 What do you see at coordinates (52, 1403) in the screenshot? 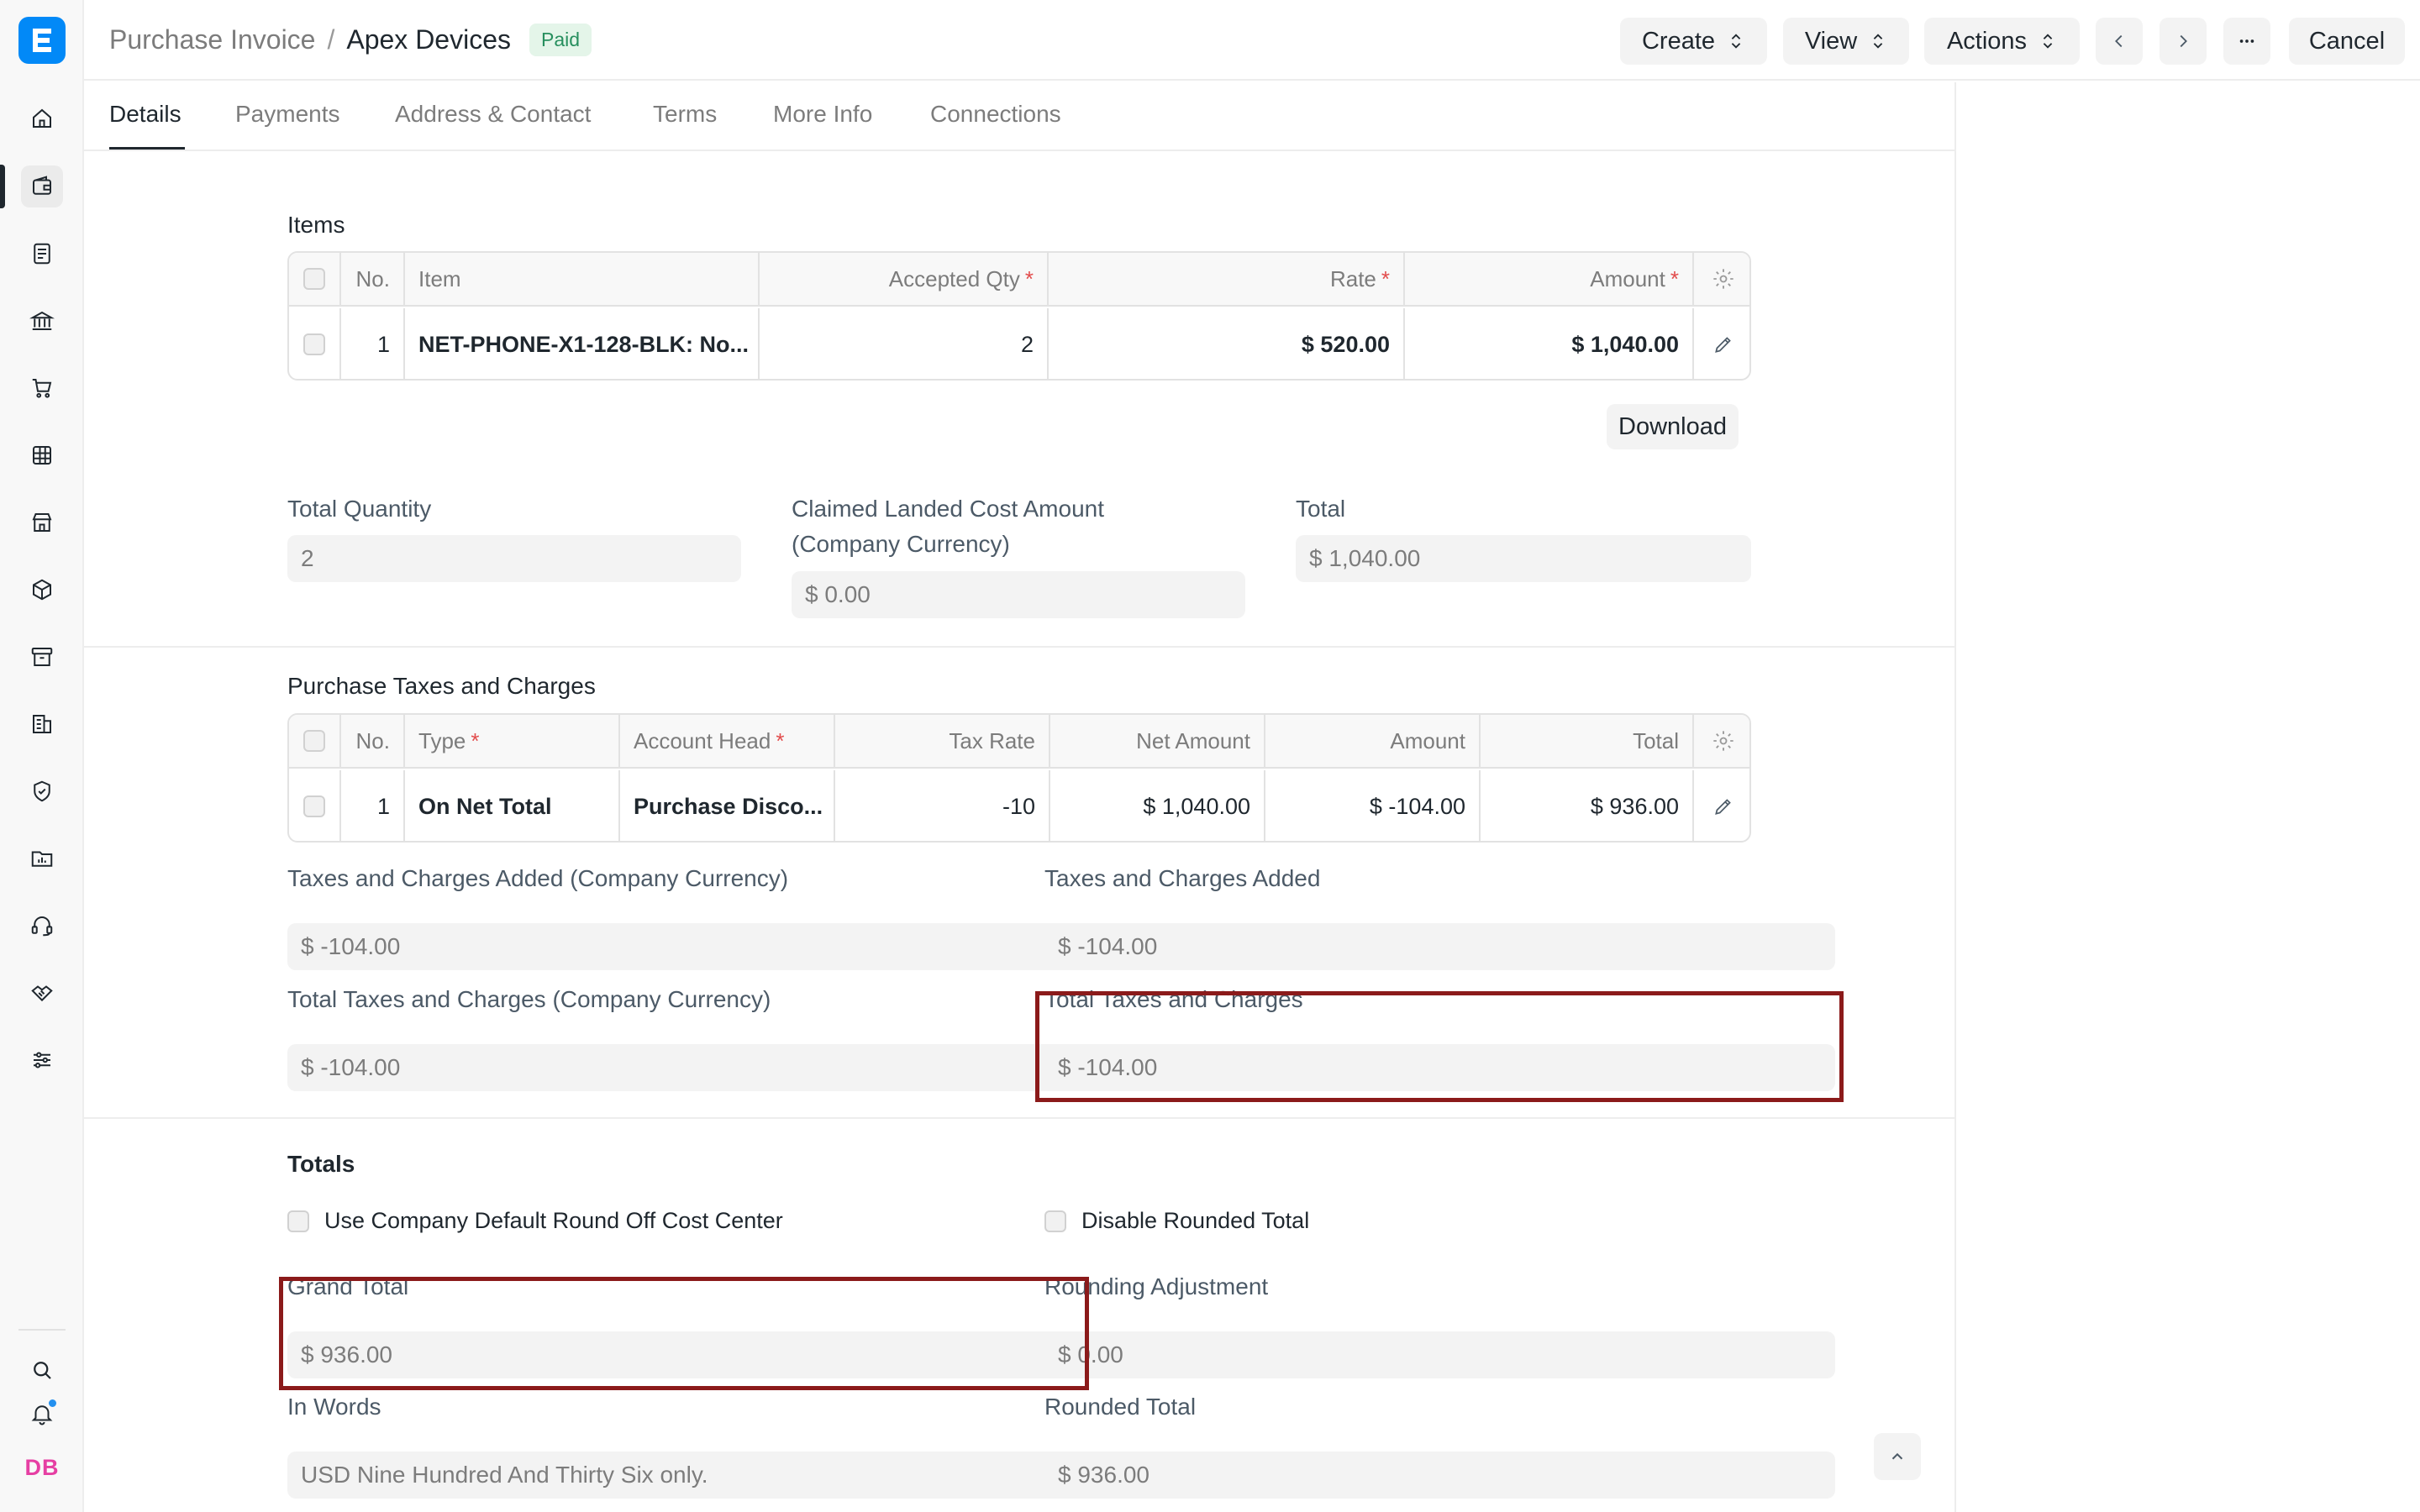
I see `notification-dot` at bounding box center [52, 1403].